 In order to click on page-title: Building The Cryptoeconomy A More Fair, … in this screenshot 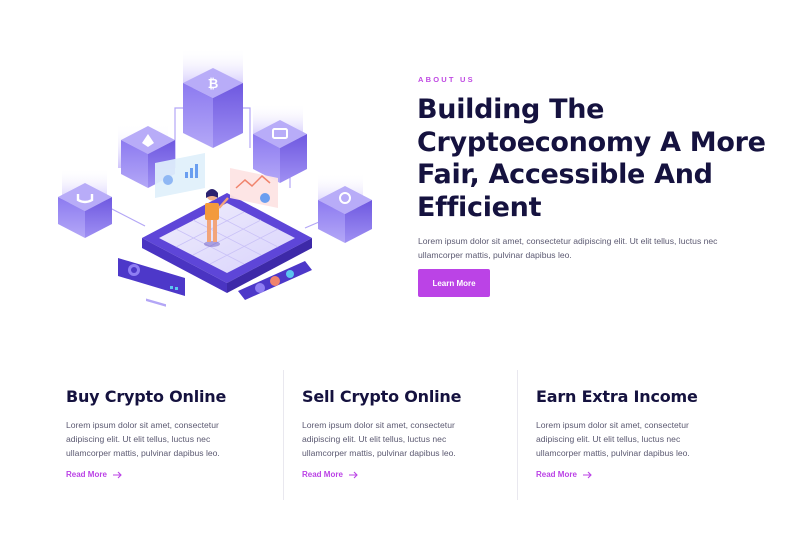, I will do `click(591, 158)`.